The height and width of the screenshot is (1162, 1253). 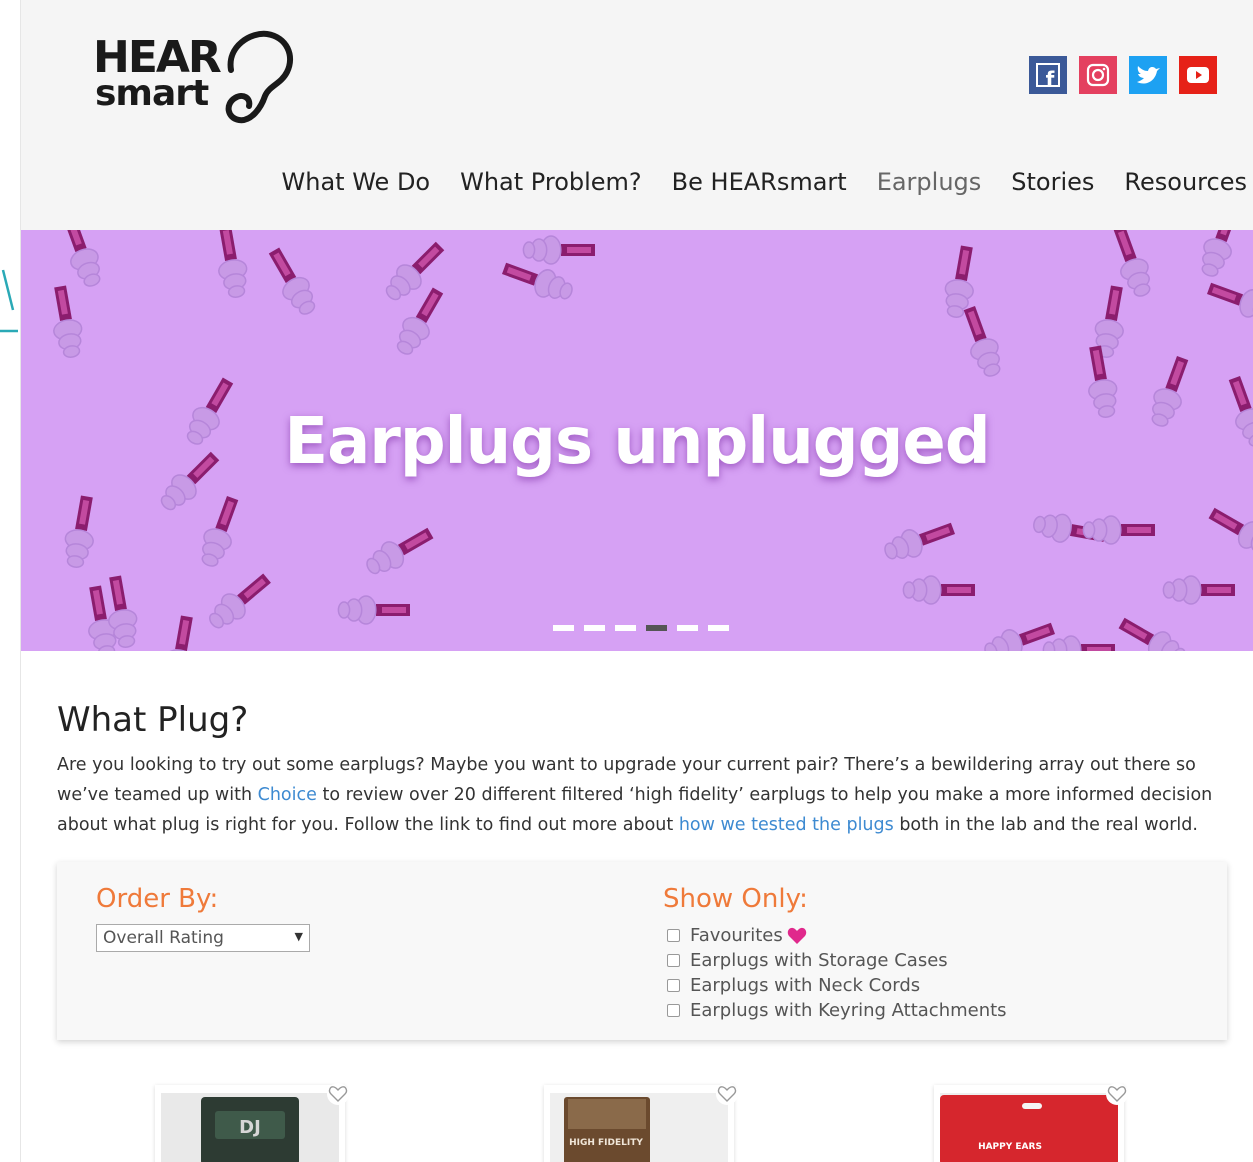 What do you see at coordinates (259, 77) in the screenshot?
I see `ear-icon` at bounding box center [259, 77].